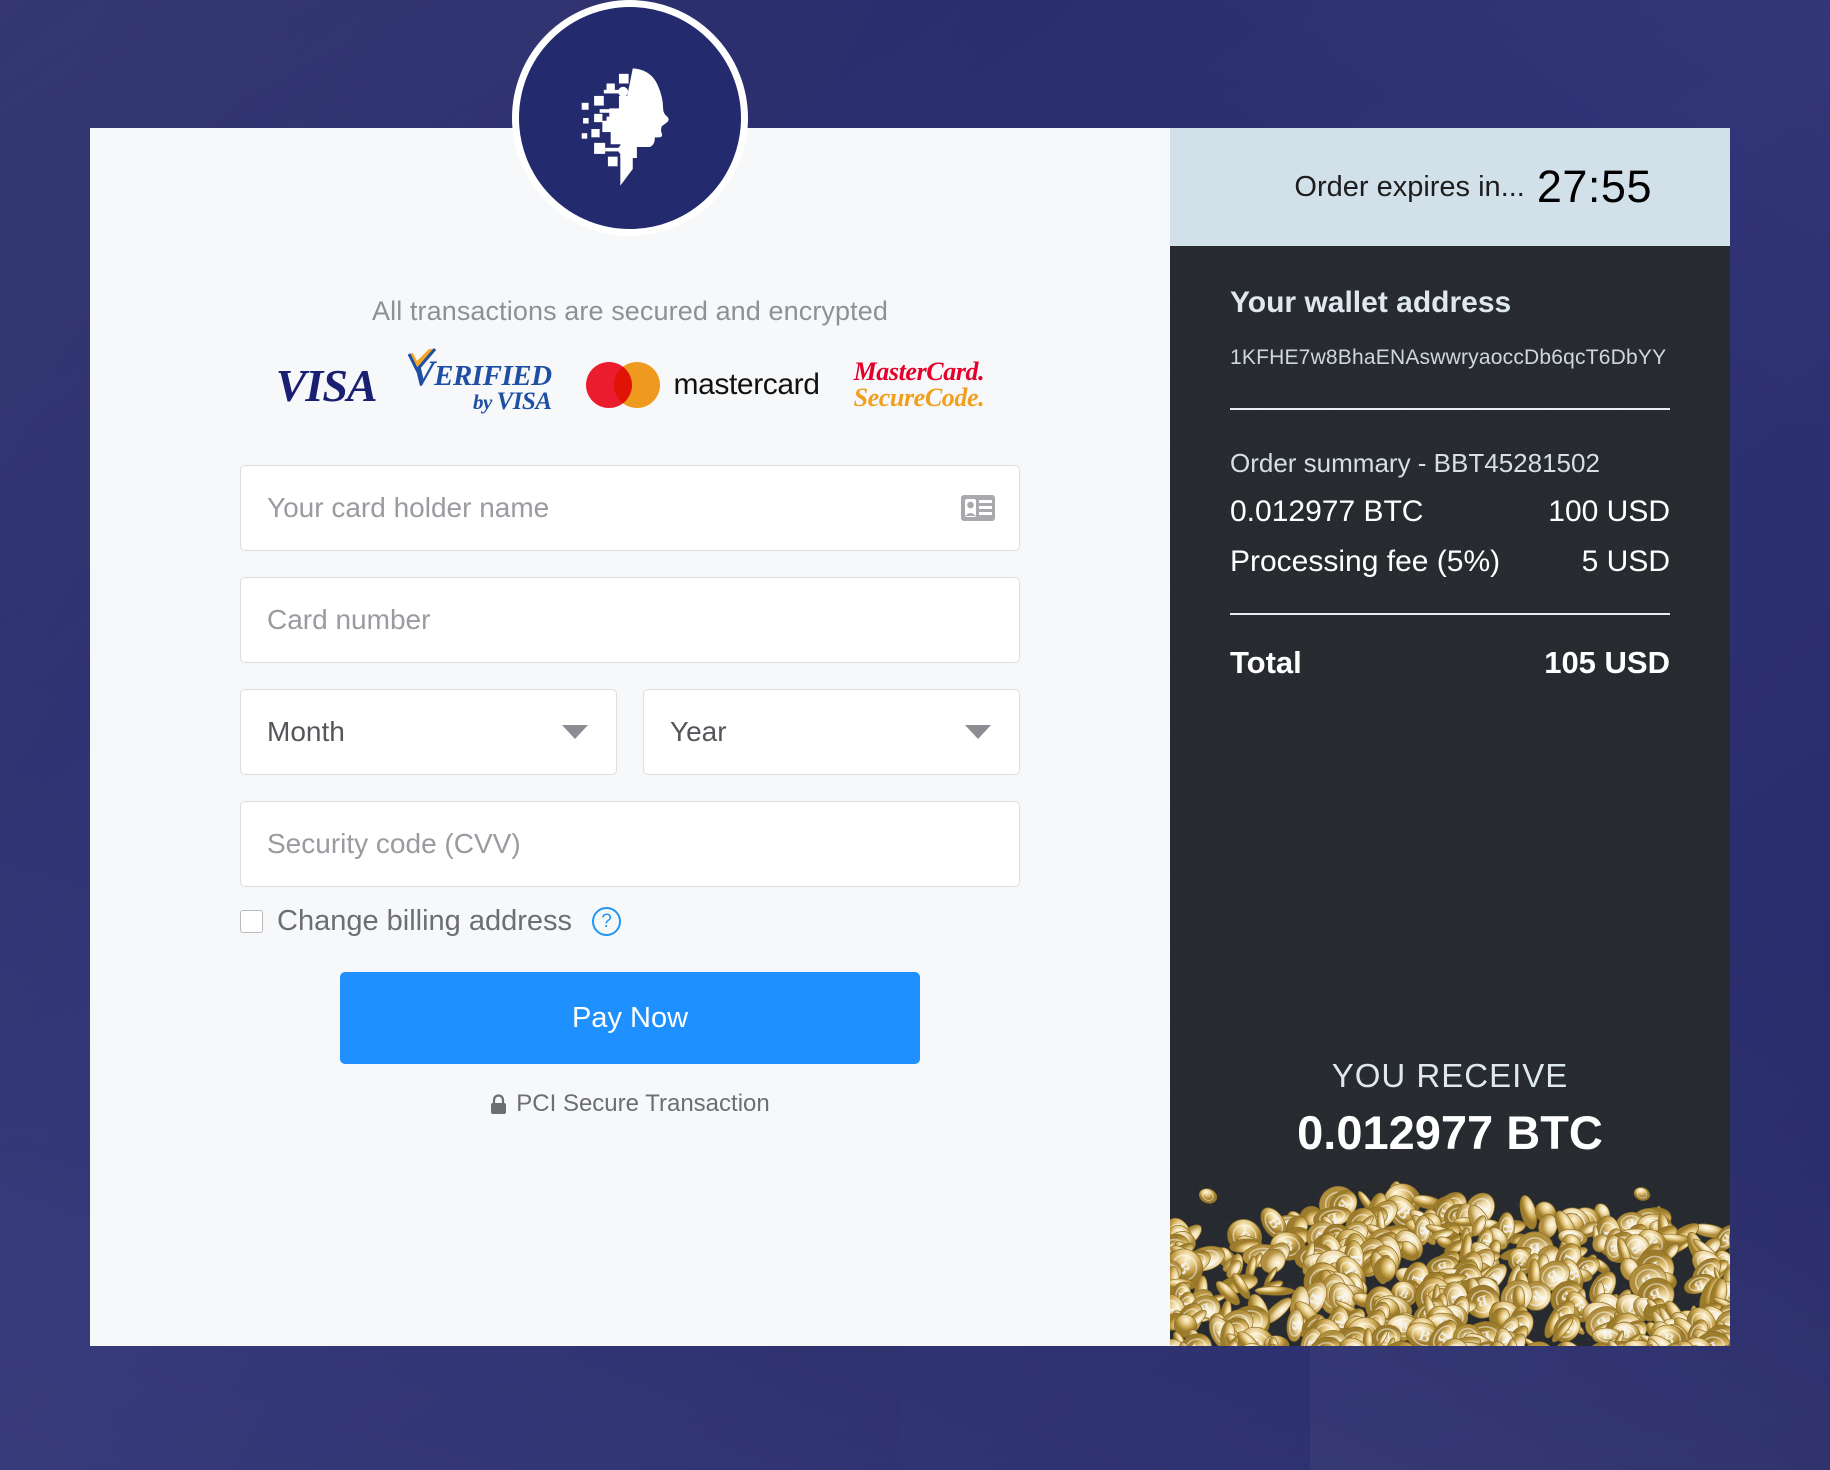 Image resolution: width=1830 pixels, height=1470 pixels. Describe the element at coordinates (1450, 512) in the screenshot. I see `summary-line-item: 0.012977 BTC 100 USD` at that location.